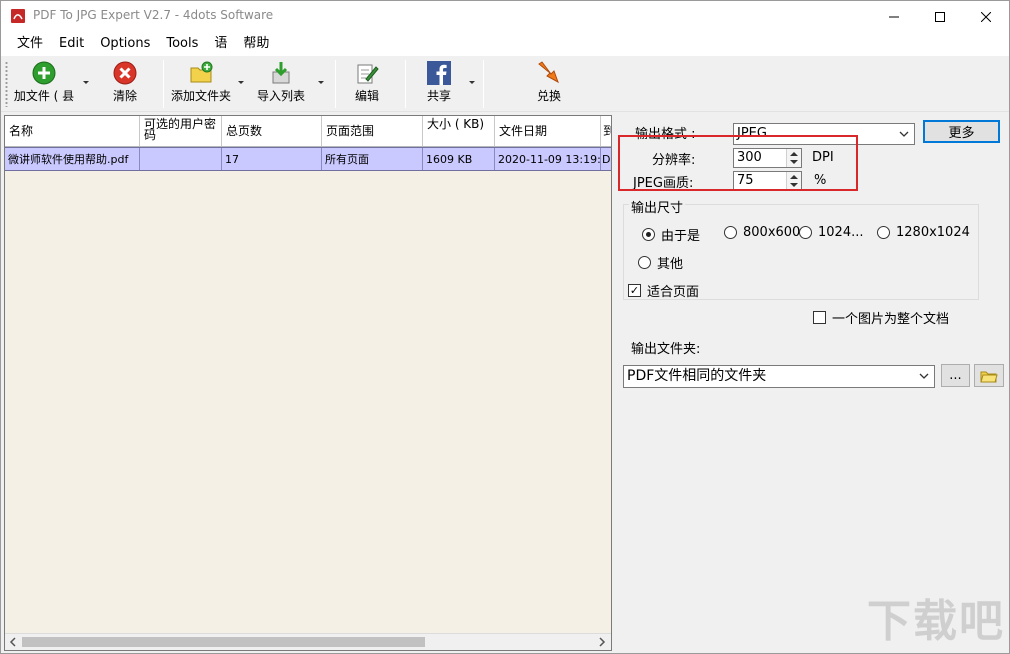 The height and width of the screenshot is (654, 1010). What do you see at coordinates (272, 159) in the screenshot?
I see `cell-pages: 17` at bounding box center [272, 159].